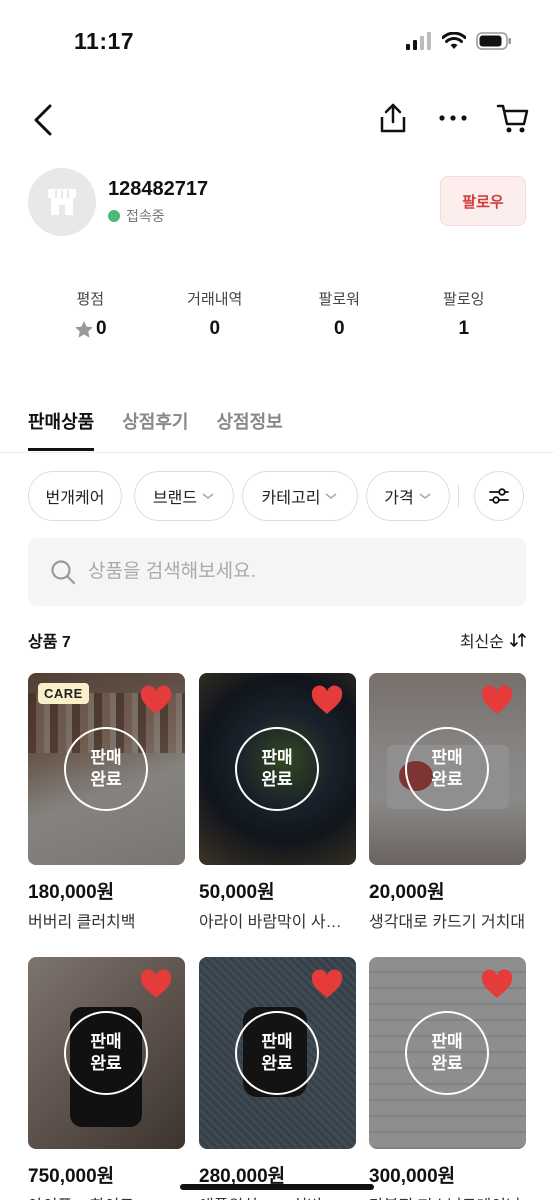 The height and width of the screenshot is (1200, 554). Describe the element at coordinates (399, 498) in the screenshot. I see `filter-chip-label: 가격` at that location.